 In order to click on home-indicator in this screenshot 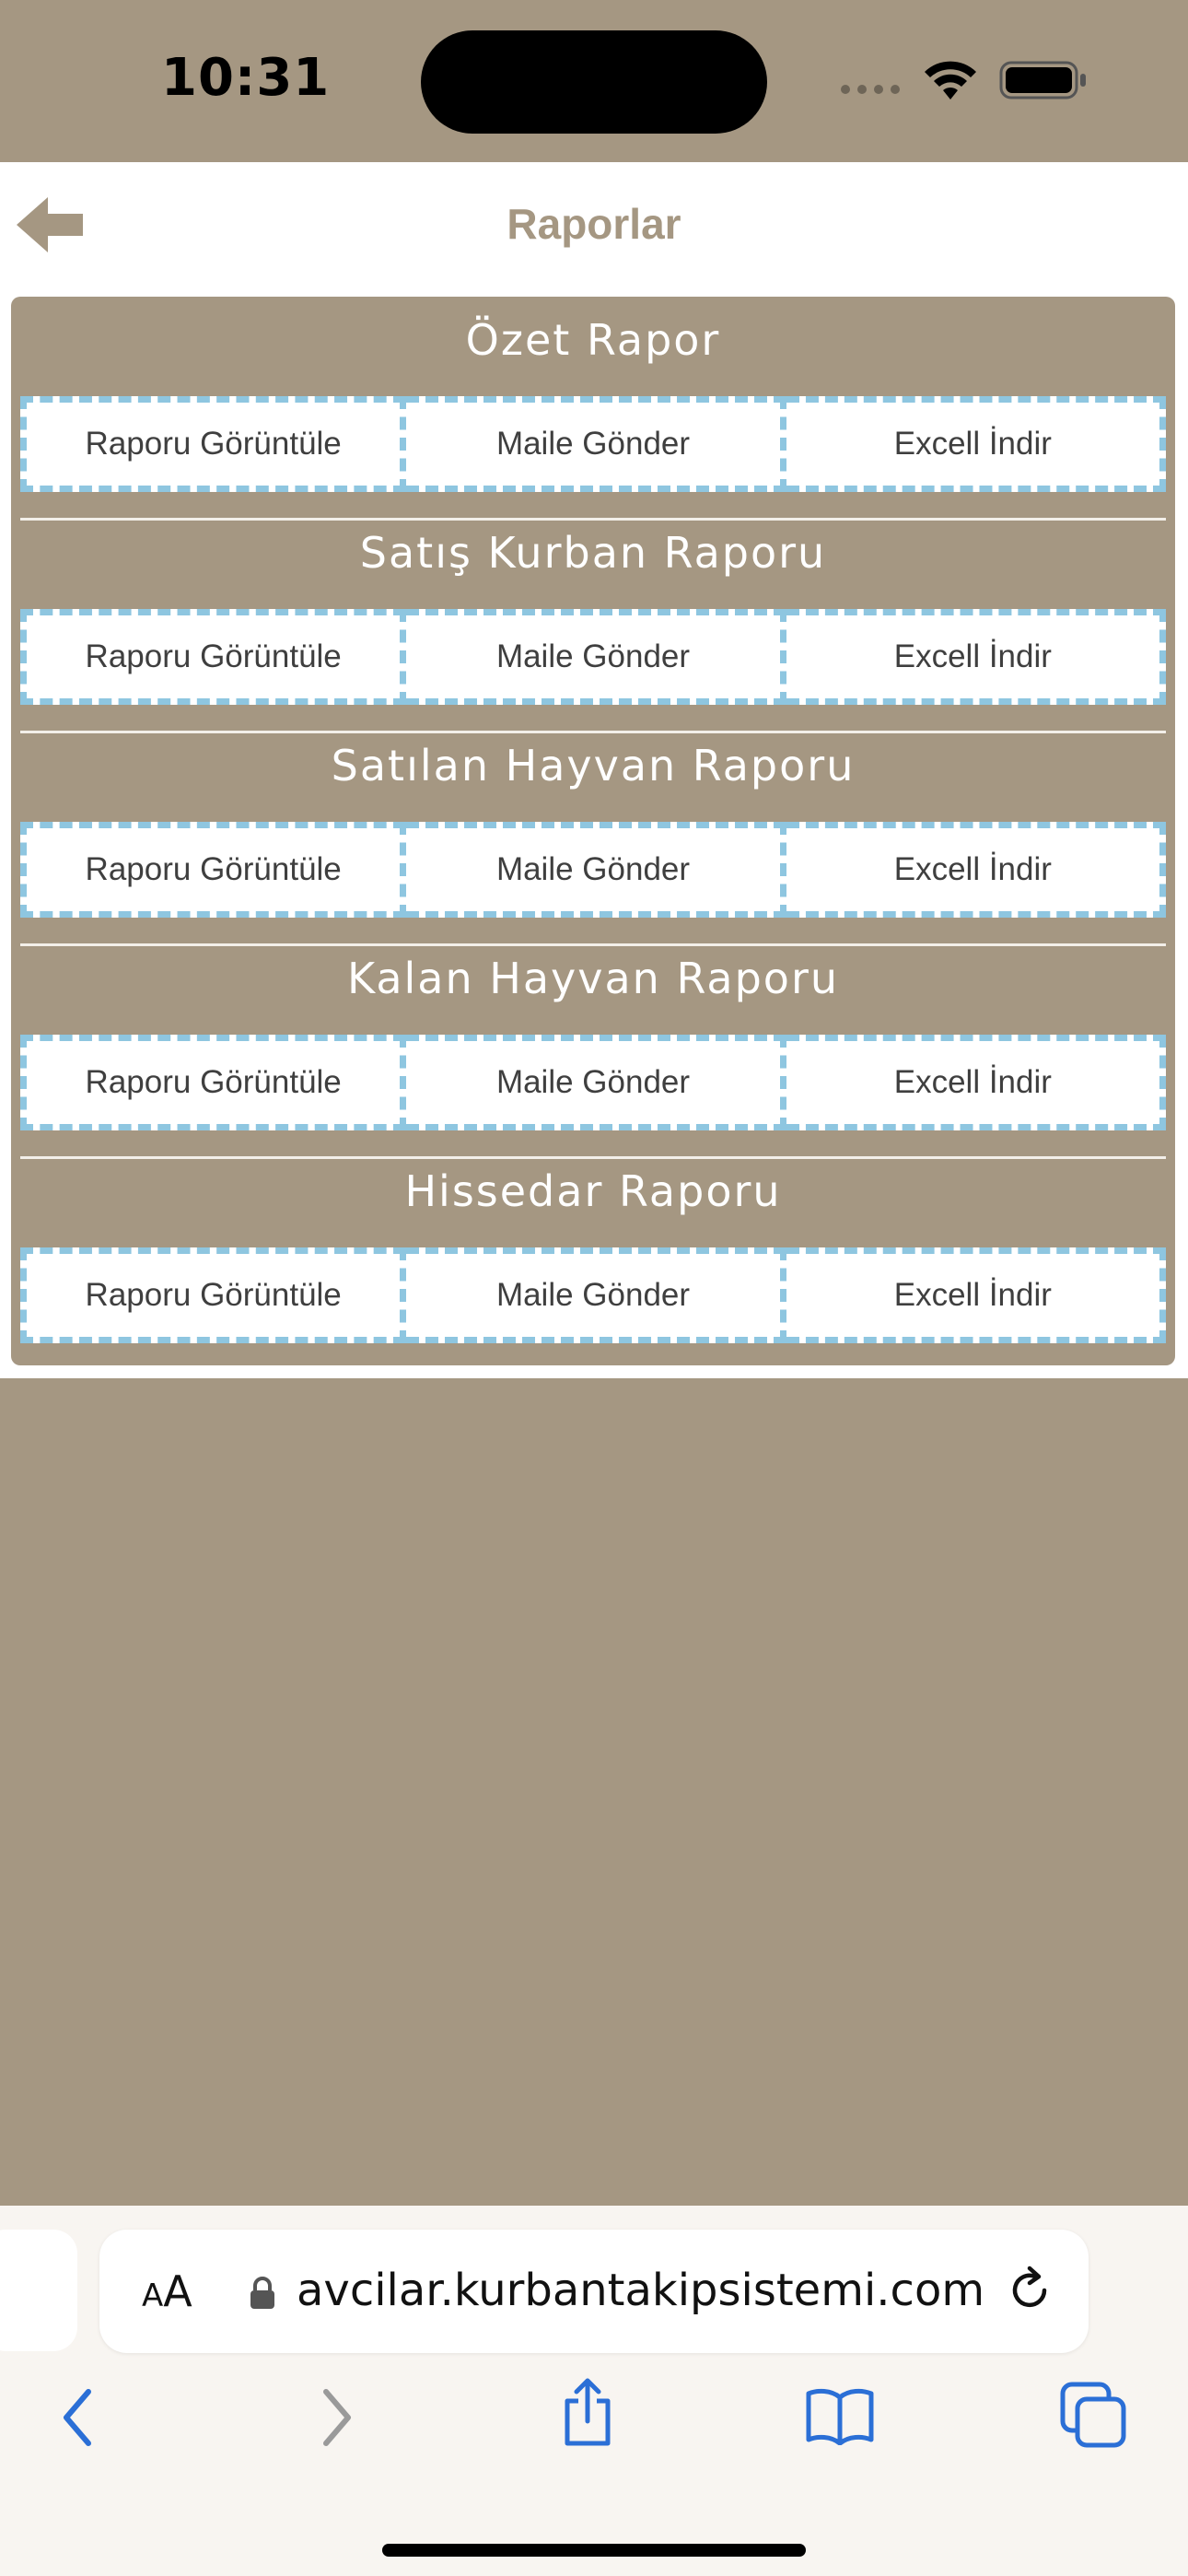, I will do `click(594, 2550)`.